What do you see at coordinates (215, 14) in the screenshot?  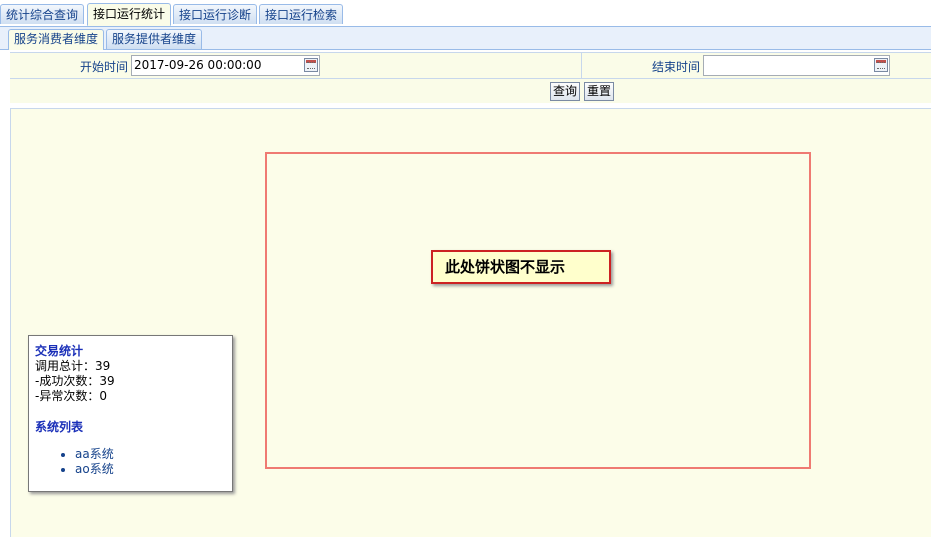 I see `tab-interface-diagnosis: 接口运行诊断` at bounding box center [215, 14].